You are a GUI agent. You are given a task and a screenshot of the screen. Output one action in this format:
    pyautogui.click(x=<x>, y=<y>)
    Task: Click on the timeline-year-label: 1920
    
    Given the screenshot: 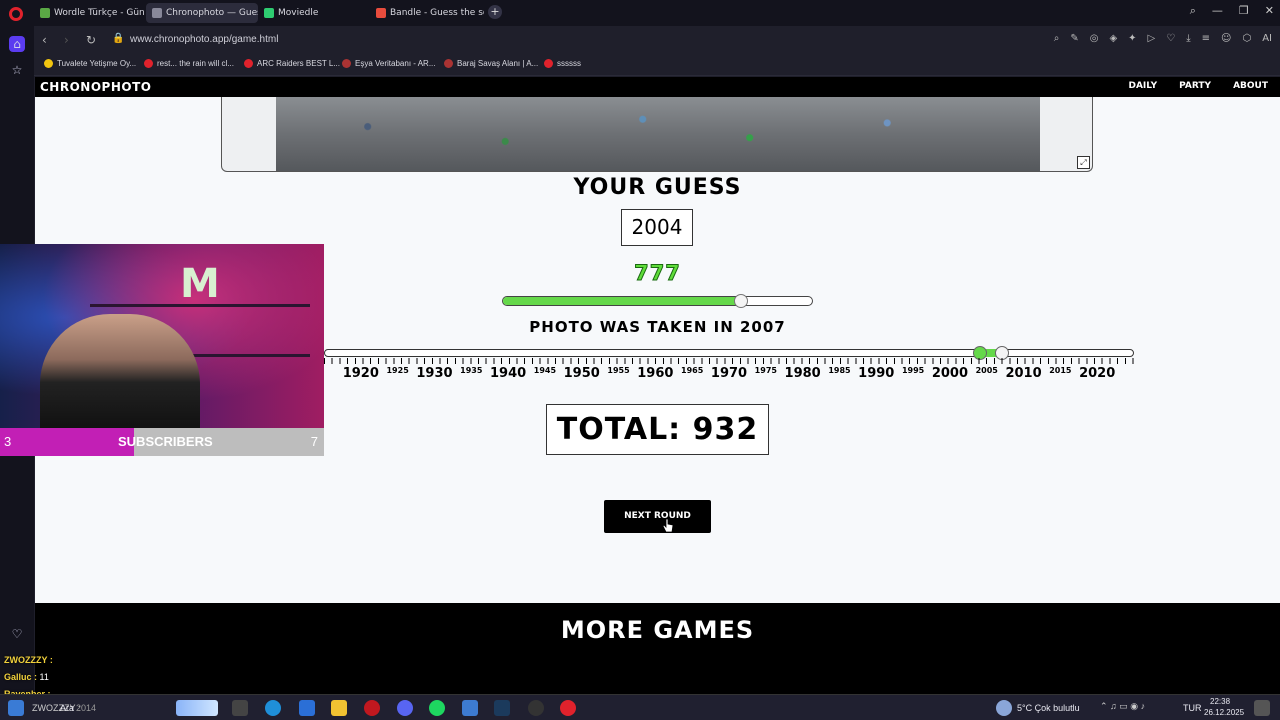 What is the action you would take?
    pyautogui.click(x=360, y=373)
    